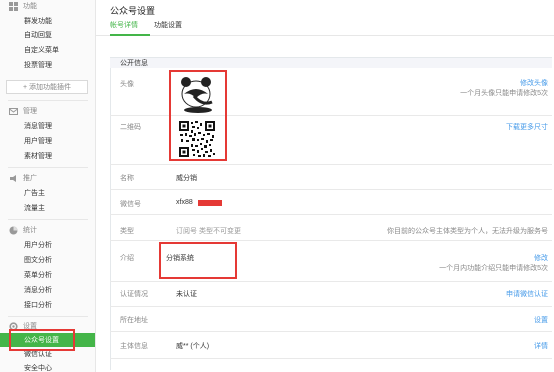 This screenshot has height=372, width=554. What do you see at coordinates (527, 127) in the screenshot?
I see `download-qrcode-link: 下载更多尺寸` at bounding box center [527, 127].